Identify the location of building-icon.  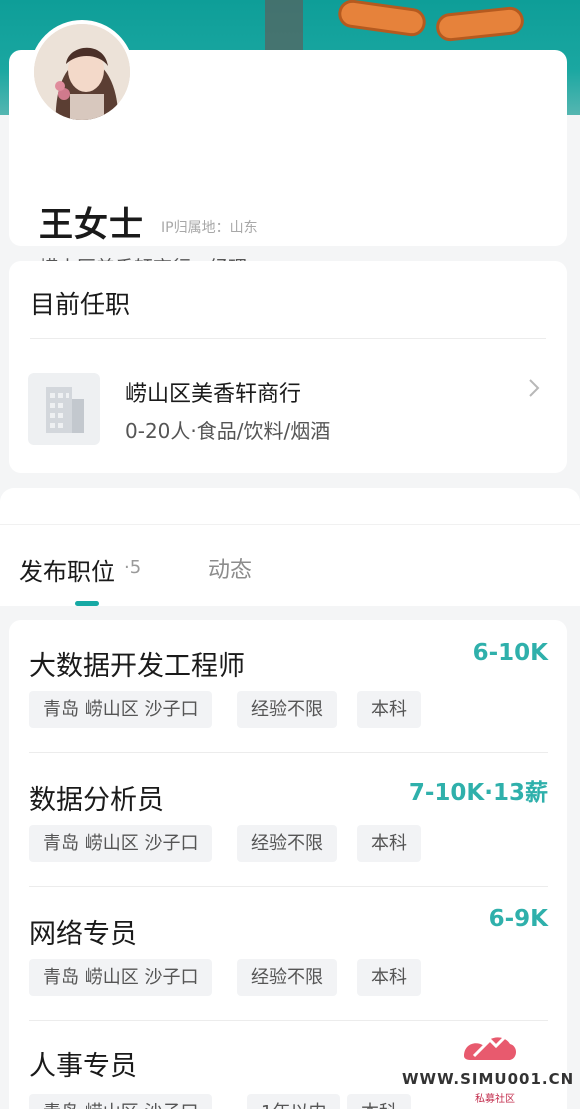
(64, 409).